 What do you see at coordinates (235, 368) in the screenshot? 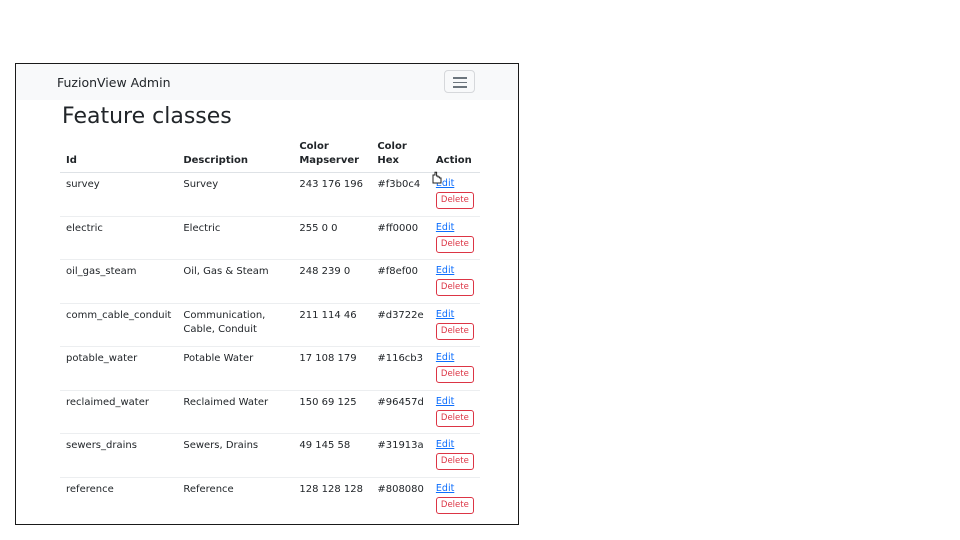
I see `cell-description: Potable Water` at bounding box center [235, 368].